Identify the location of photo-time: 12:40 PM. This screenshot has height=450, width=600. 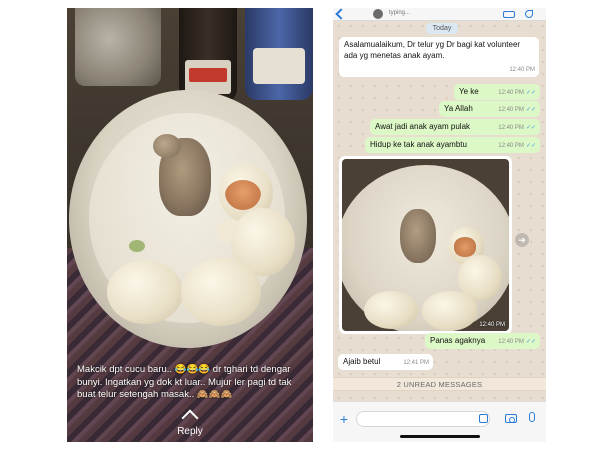
(492, 325).